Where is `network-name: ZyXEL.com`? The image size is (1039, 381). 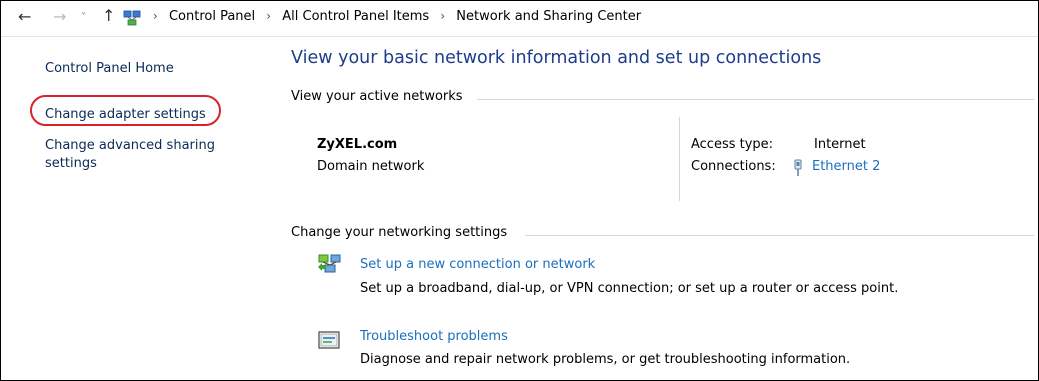
network-name: ZyXEL.com is located at coordinates (357, 144).